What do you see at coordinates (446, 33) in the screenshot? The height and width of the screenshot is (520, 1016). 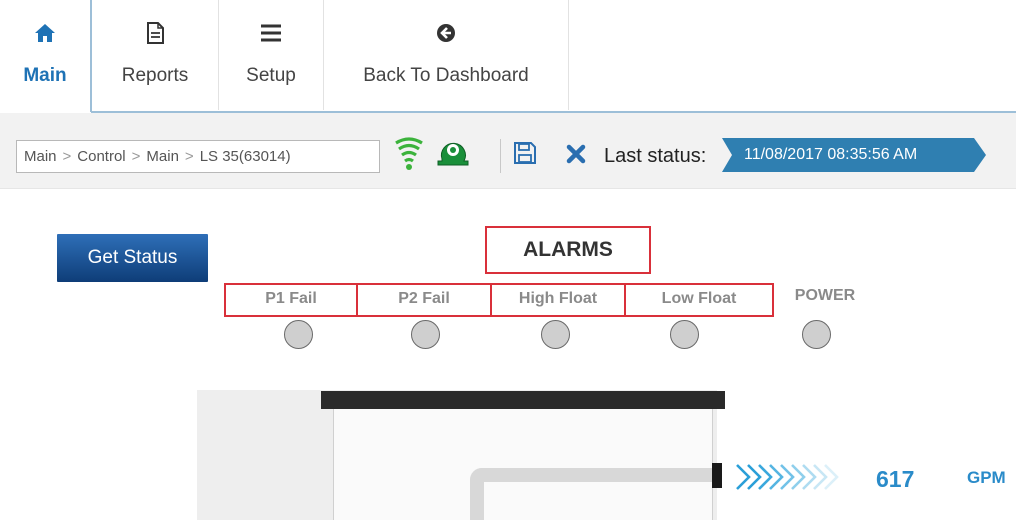 I see `back-arrow-icon` at bounding box center [446, 33].